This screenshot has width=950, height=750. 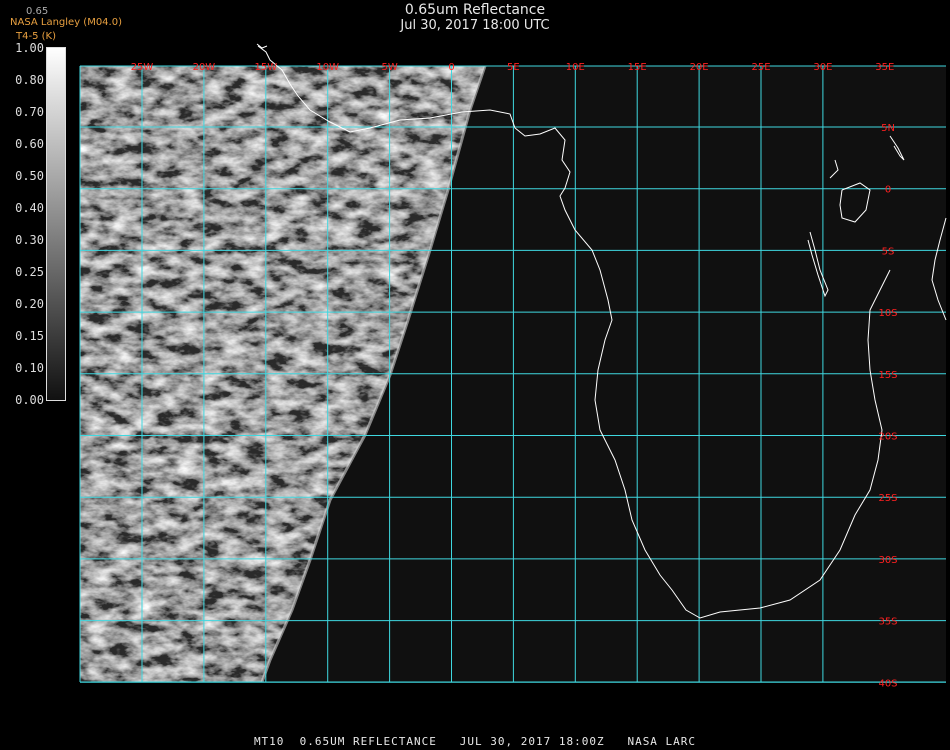 I want to click on latitude-label: 35S, so click(x=887, y=622).